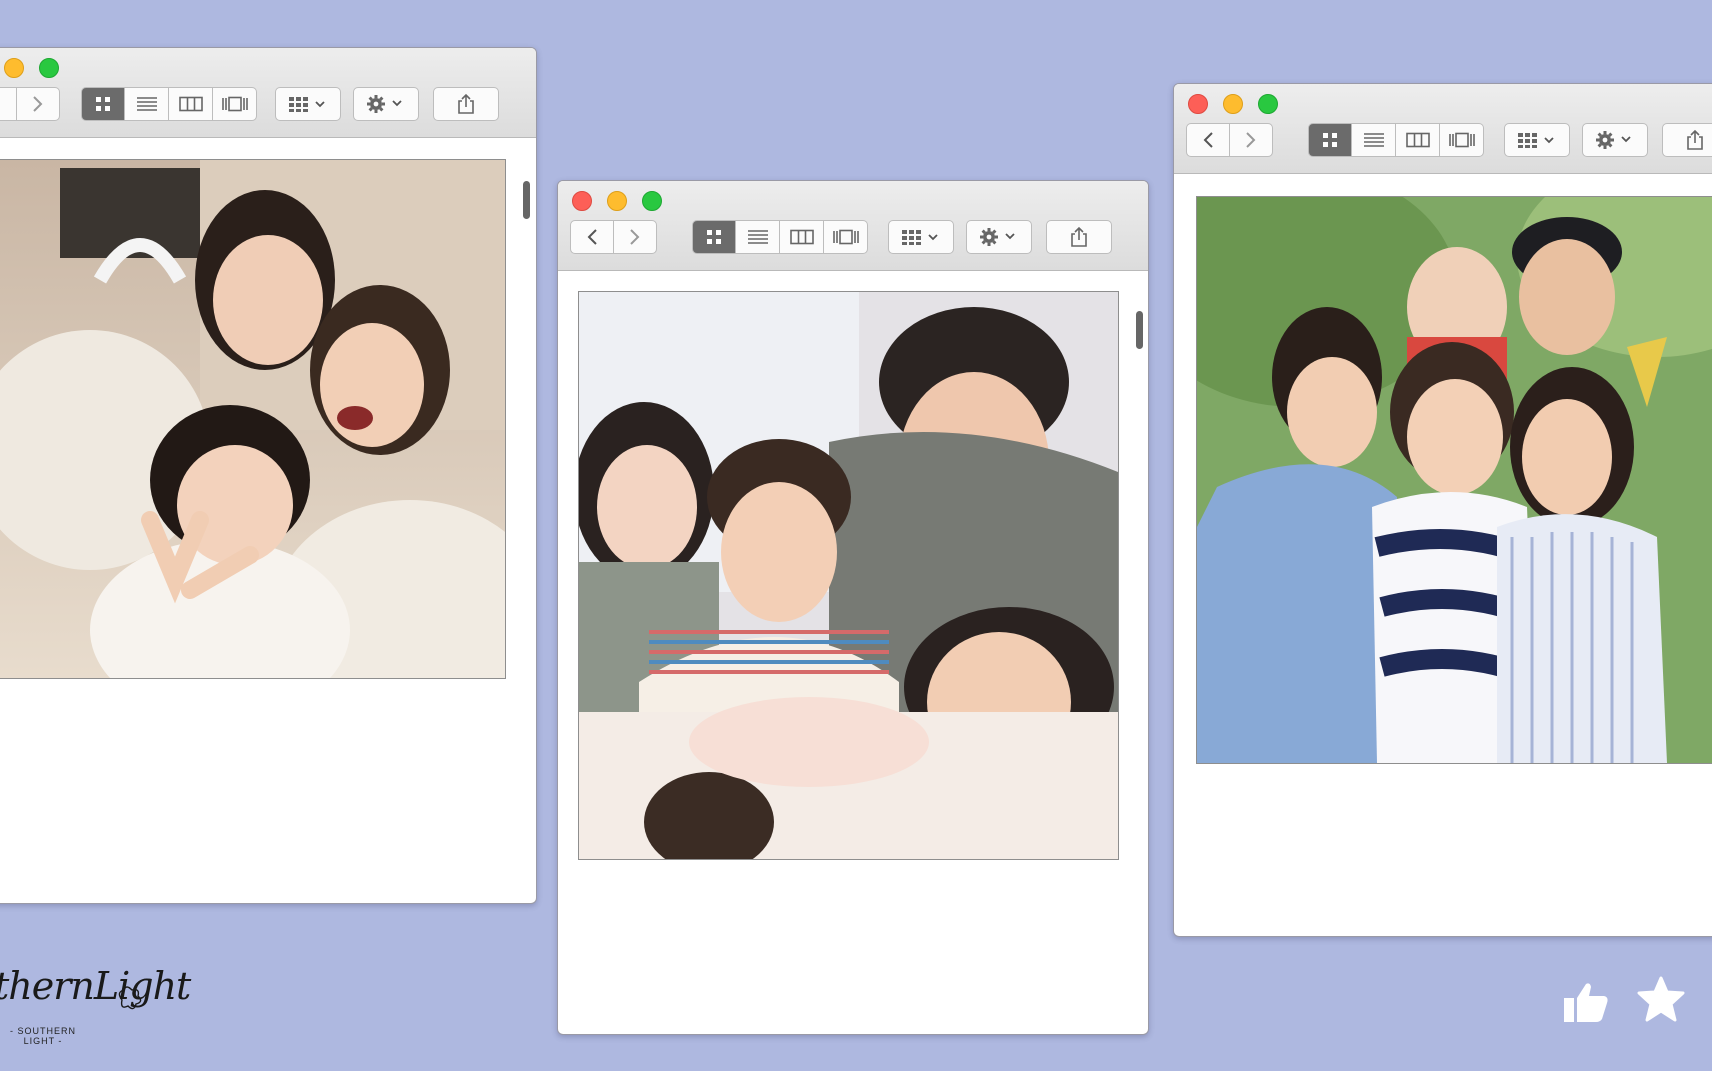 The height and width of the screenshot is (1071, 1712). I want to click on watermark-logo: thernLight - SOUTHERN LIGHT -, so click(95, 1005).